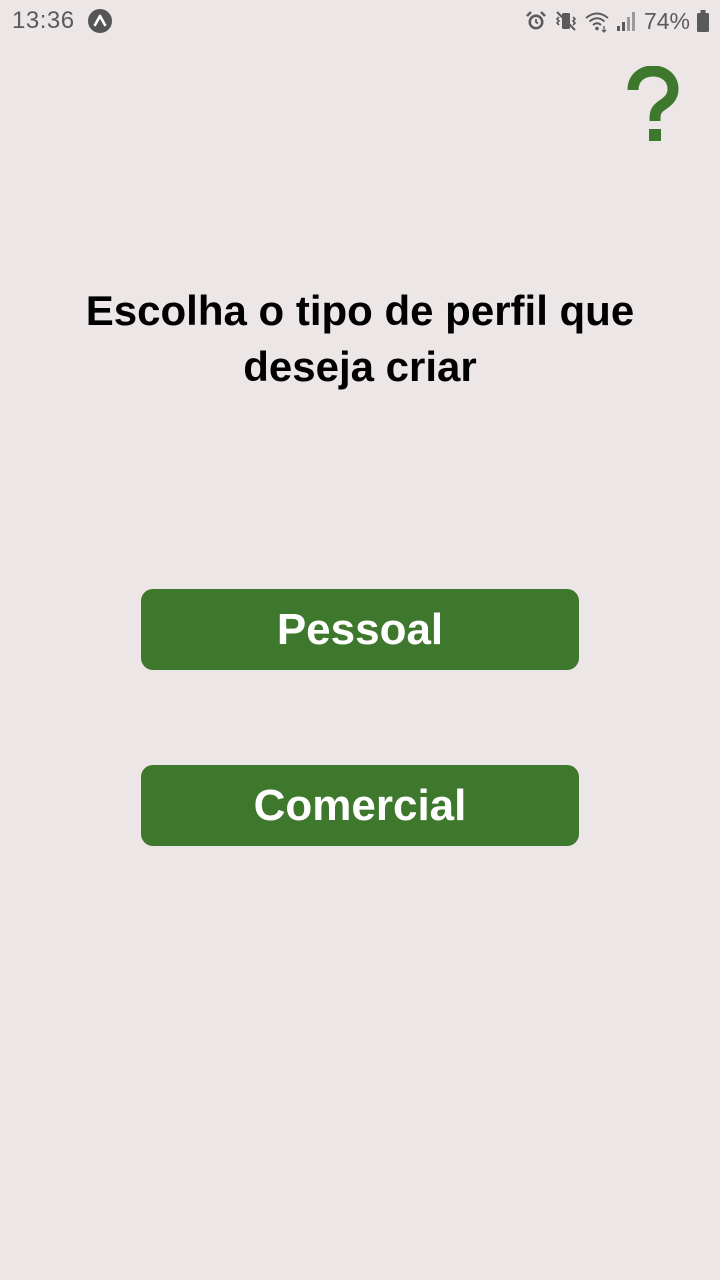 Image resolution: width=720 pixels, height=1280 pixels. Describe the element at coordinates (626, 21) in the screenshot. I see `signal-icon` at that location.